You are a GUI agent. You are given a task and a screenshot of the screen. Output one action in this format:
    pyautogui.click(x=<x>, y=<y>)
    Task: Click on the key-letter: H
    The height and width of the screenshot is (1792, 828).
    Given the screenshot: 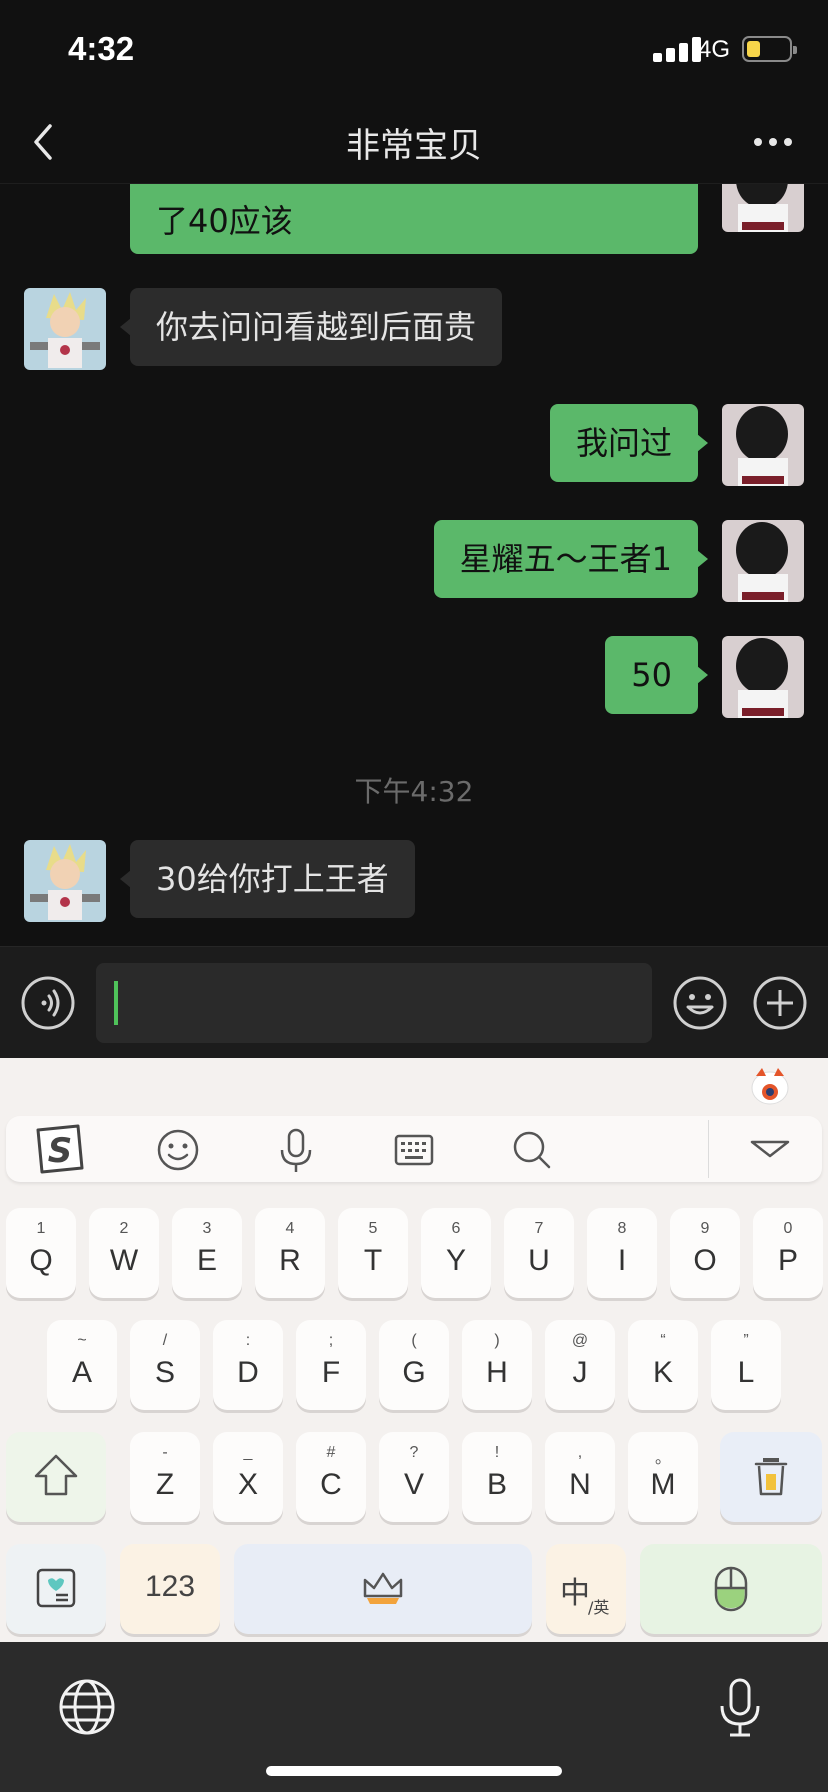 What is the action you would take?
    pyautogui.click(x=497, y=1372)
    